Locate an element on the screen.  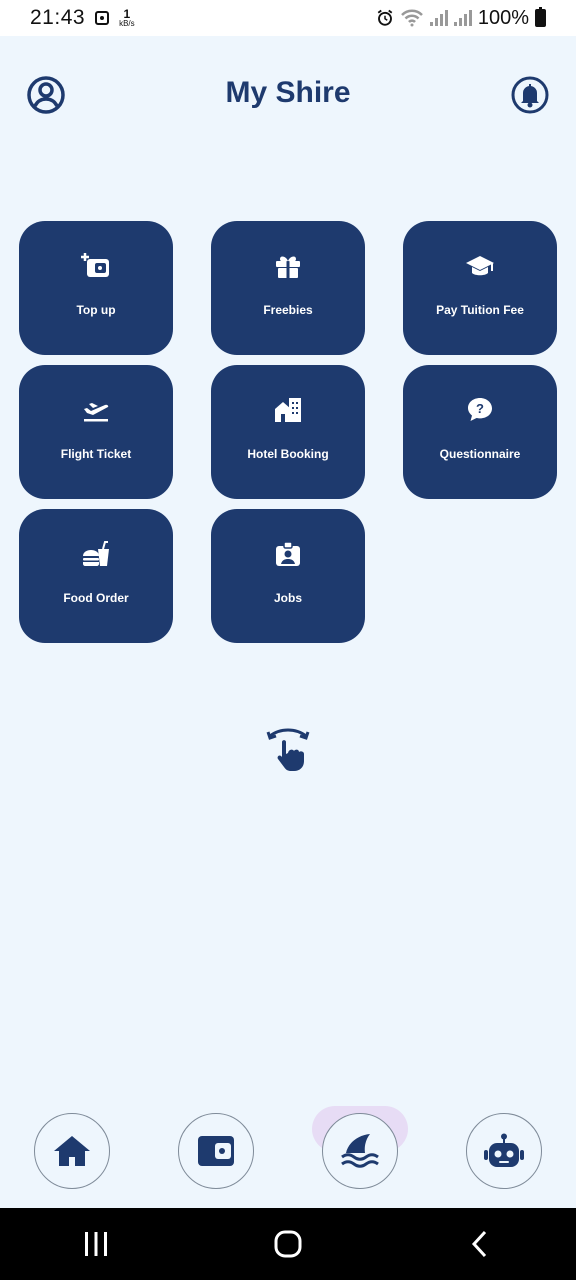
wallet-plus-icon is located at coordinates (96, 266).